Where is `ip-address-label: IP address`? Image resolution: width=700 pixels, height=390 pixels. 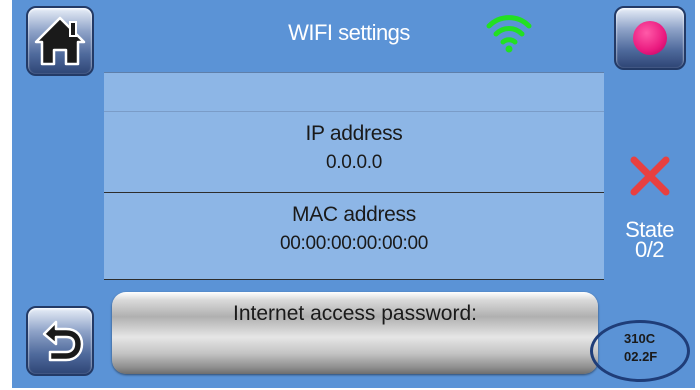
ip-address-label: IP address is located at coordinates (354, 133).